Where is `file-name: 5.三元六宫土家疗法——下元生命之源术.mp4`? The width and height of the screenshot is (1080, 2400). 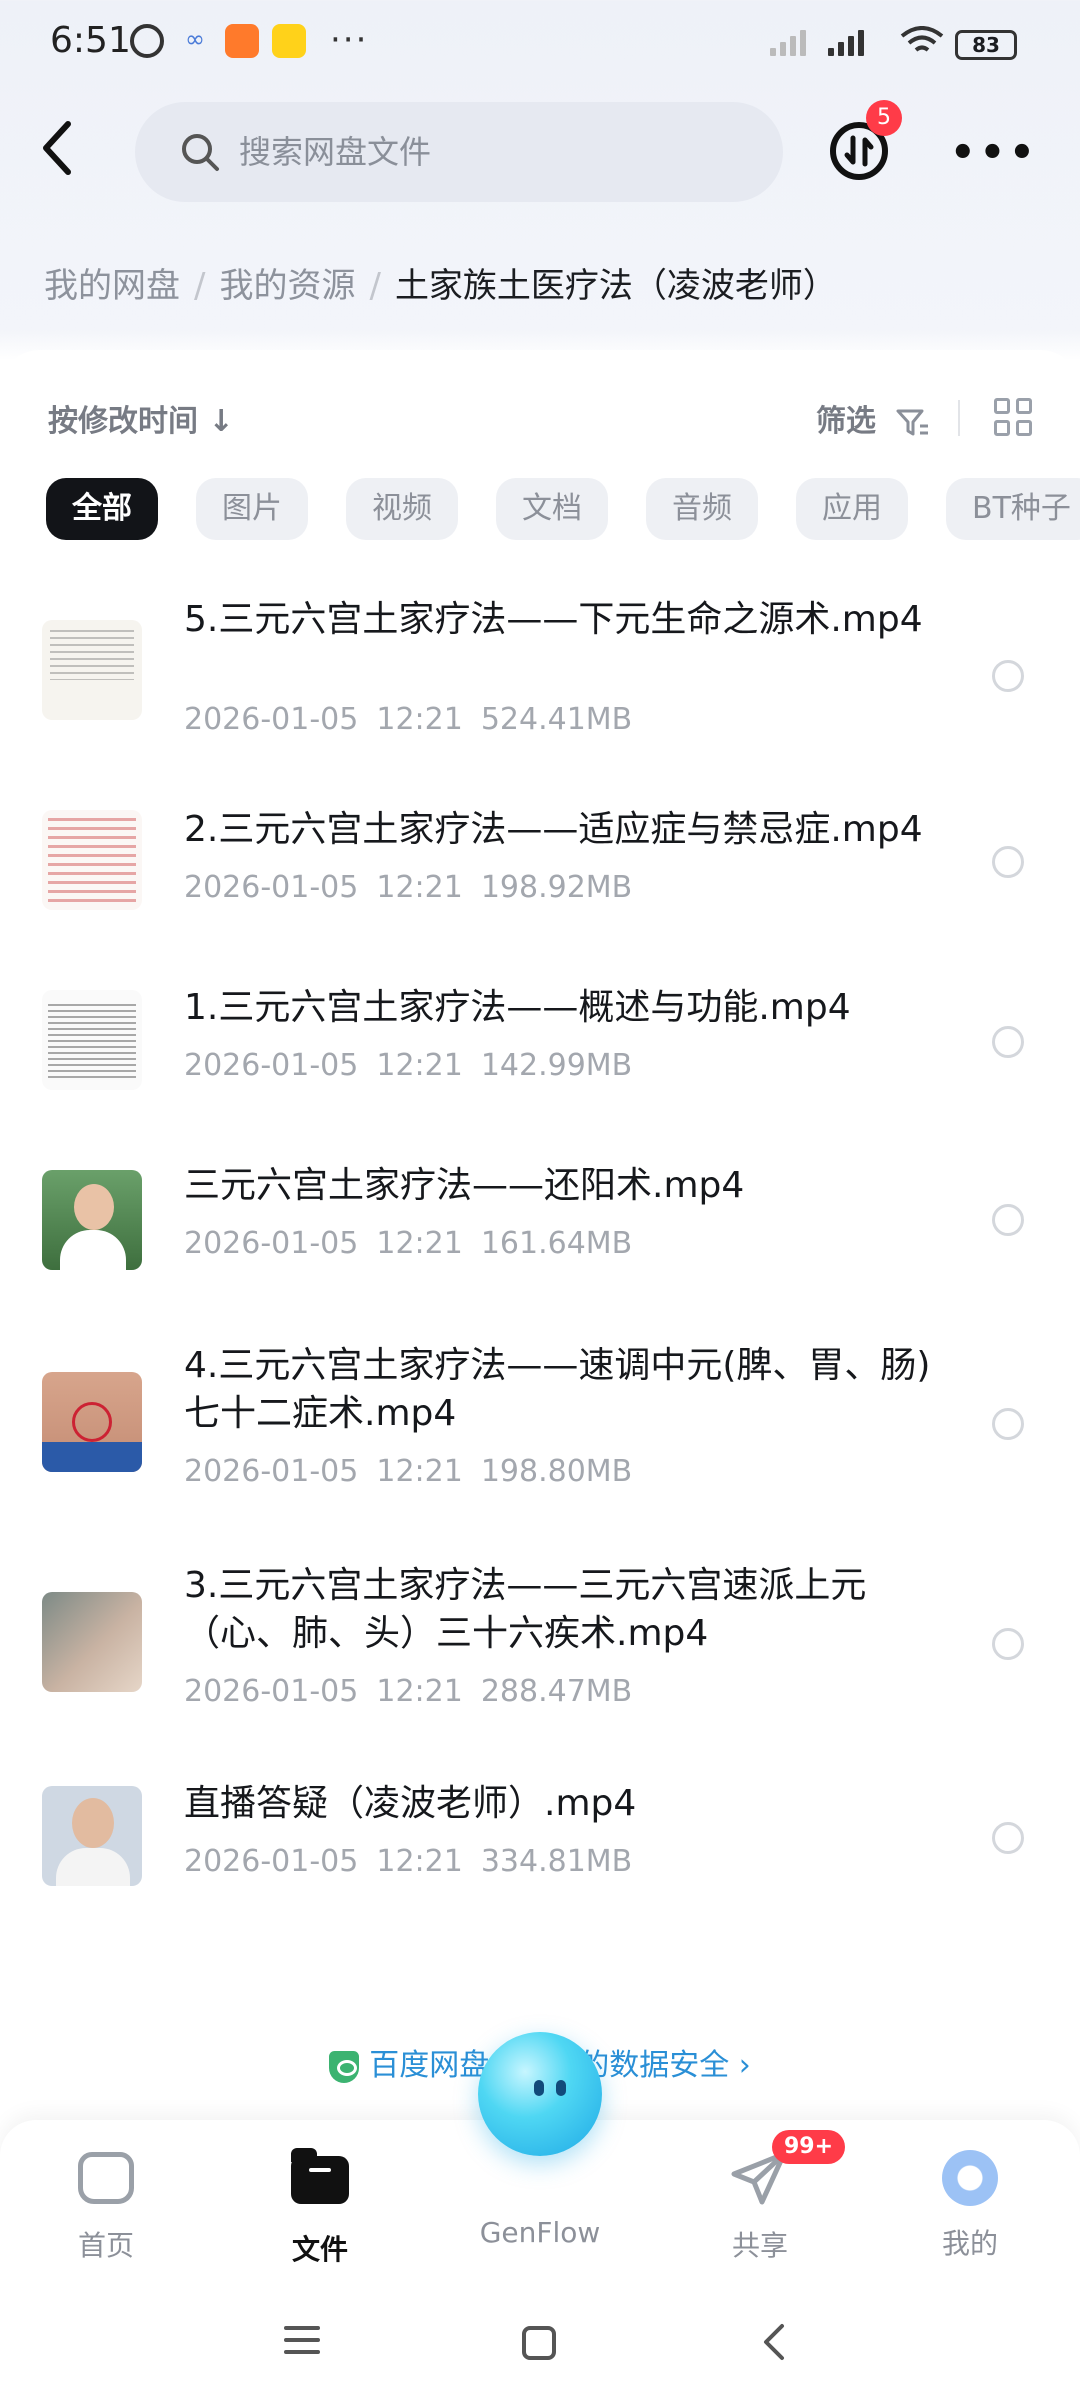
file-name: 5.三元六宫土家疗法——下元生命之源术.mp4 is located at coordinates (553, 619).